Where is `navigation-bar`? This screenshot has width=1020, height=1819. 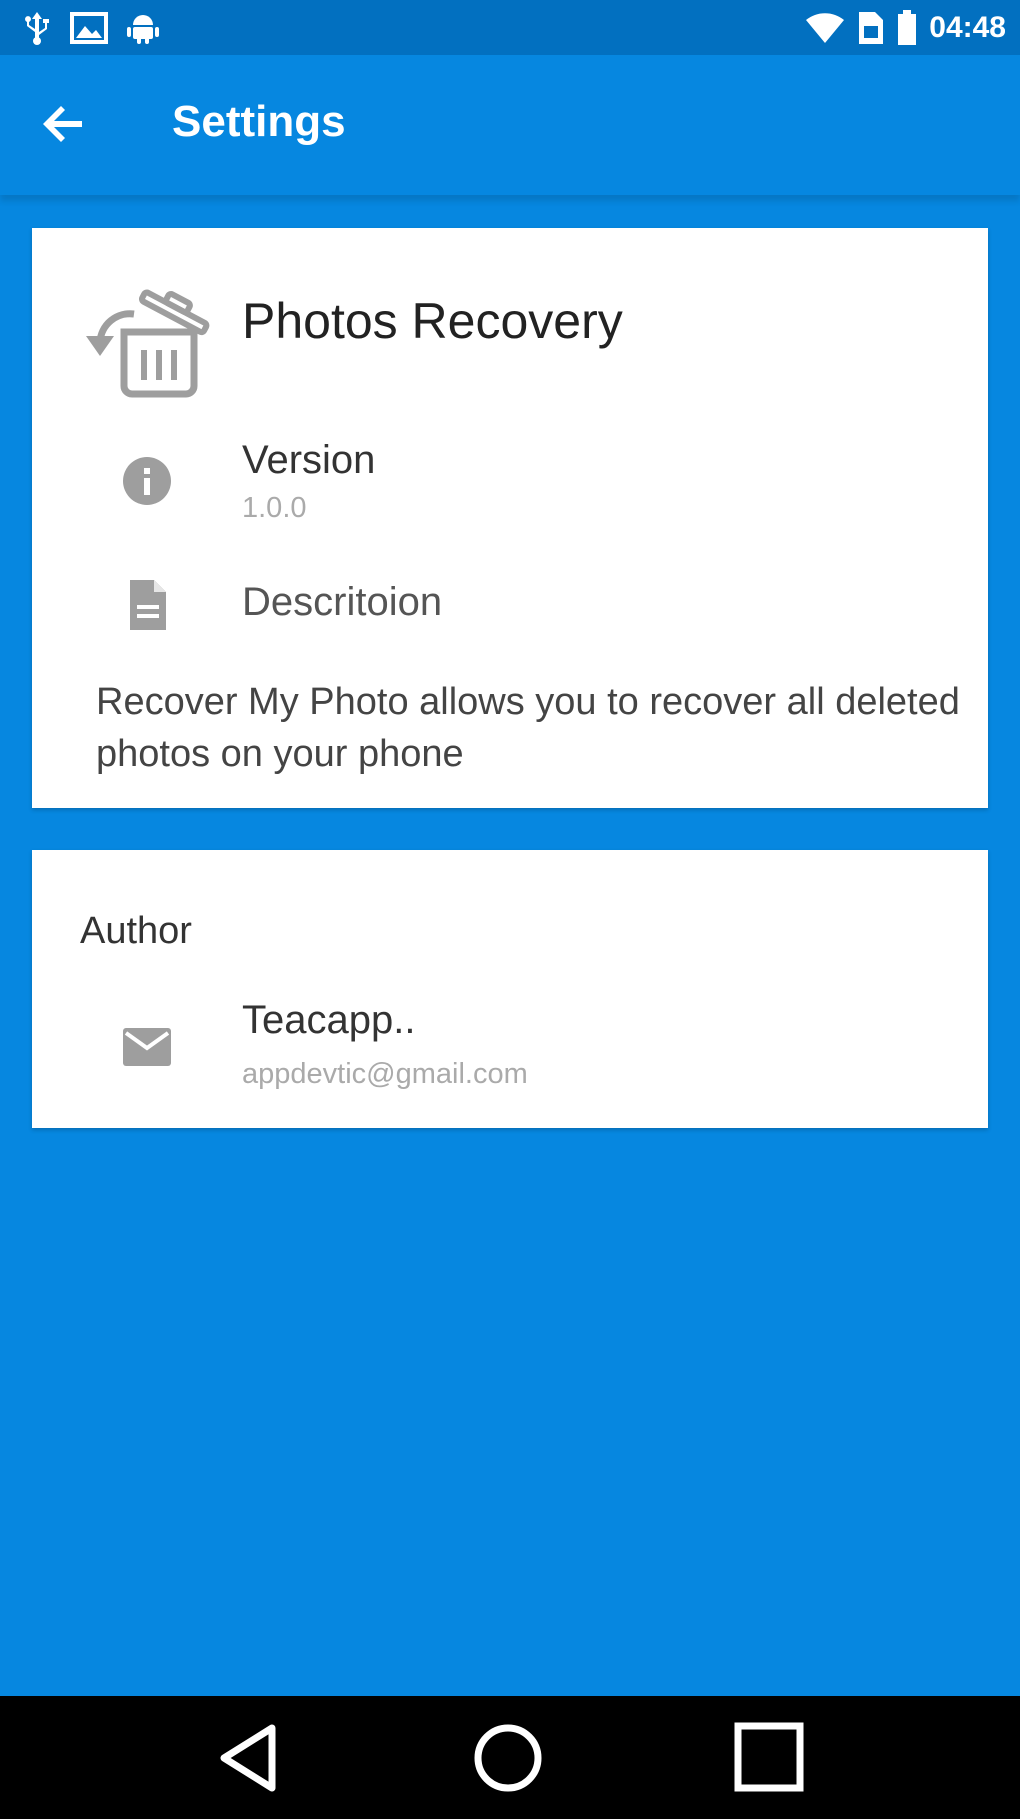
navigation-bar is located at coordinates (510, 1757).